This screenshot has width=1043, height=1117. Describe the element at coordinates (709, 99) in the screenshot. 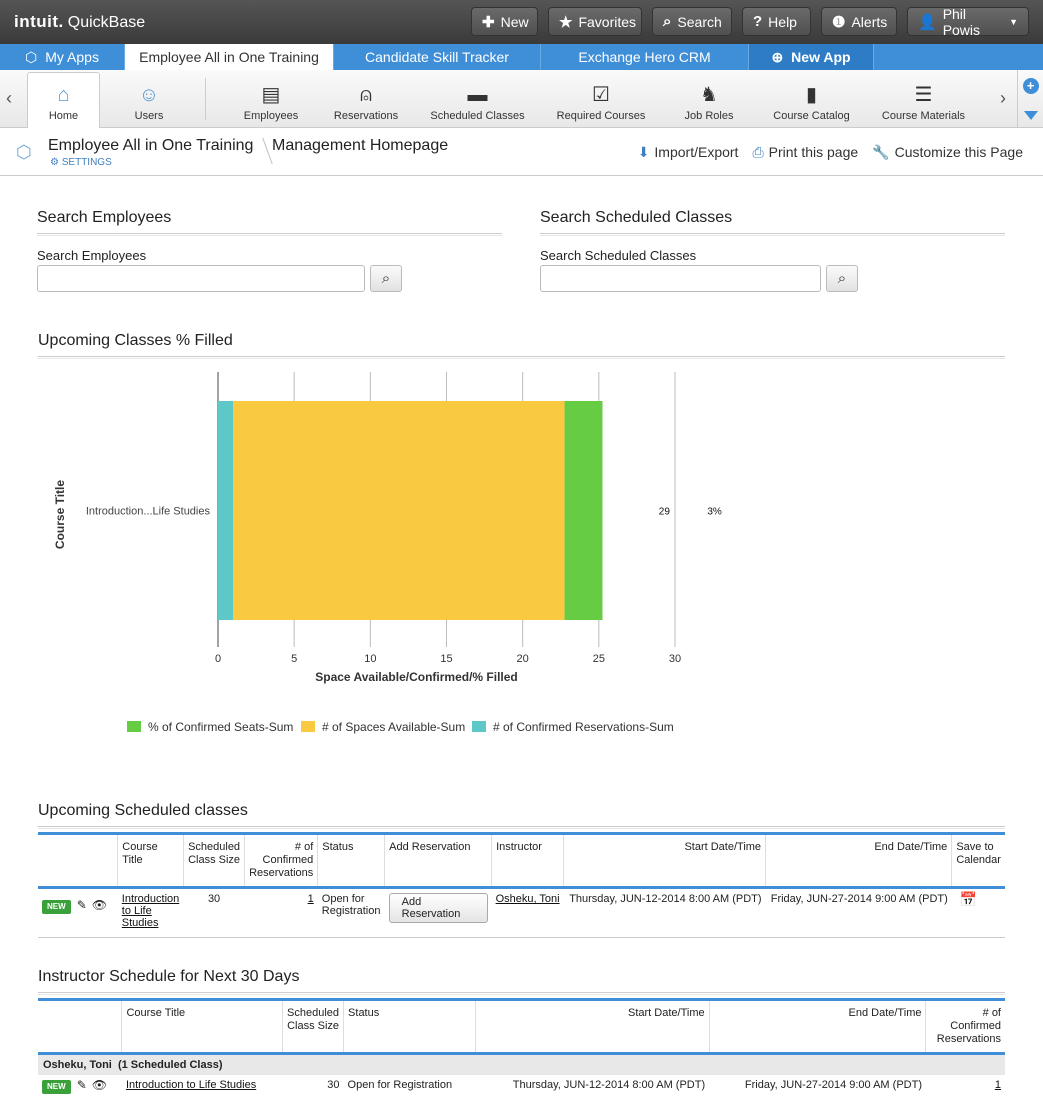

I see `nav-job-roles: ♞ Job Roles` at that location.